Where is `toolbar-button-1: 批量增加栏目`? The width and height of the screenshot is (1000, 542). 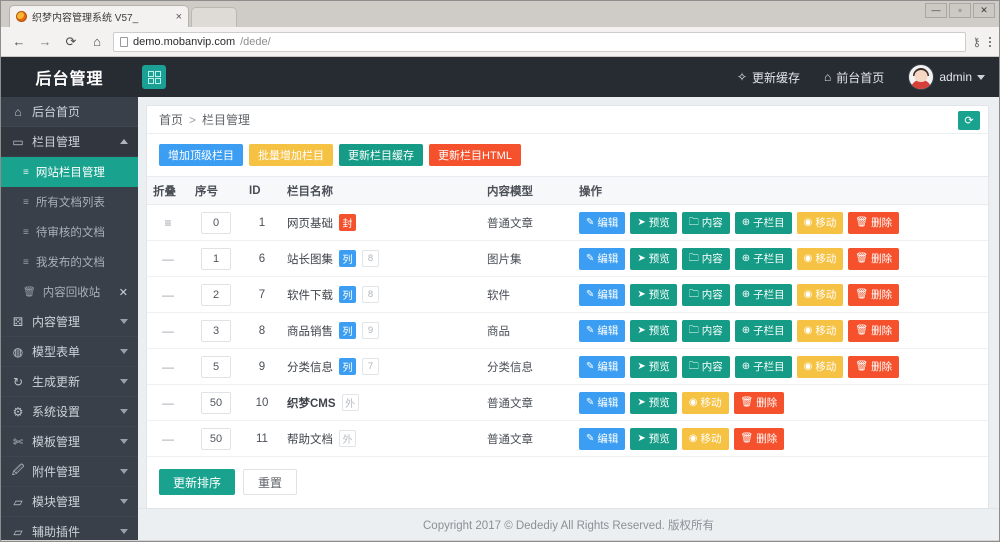
toolbar-button-1: 批量增加栏目 is located at coordinates (291, 155).